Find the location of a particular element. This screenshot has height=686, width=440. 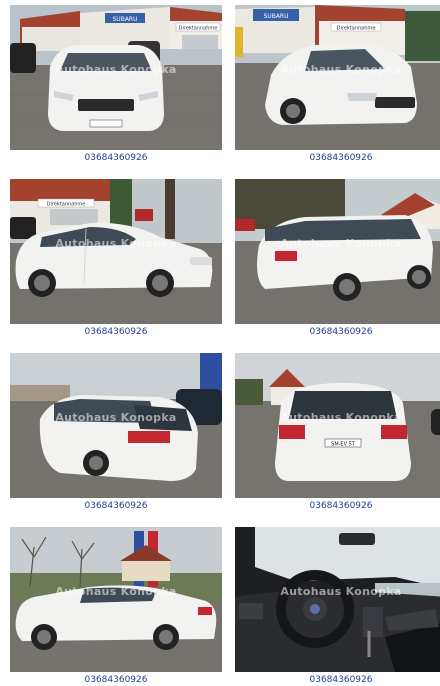

car-photo-side-left: Direktannahme Autohaus Konopka is located at coordinates (116, 251).